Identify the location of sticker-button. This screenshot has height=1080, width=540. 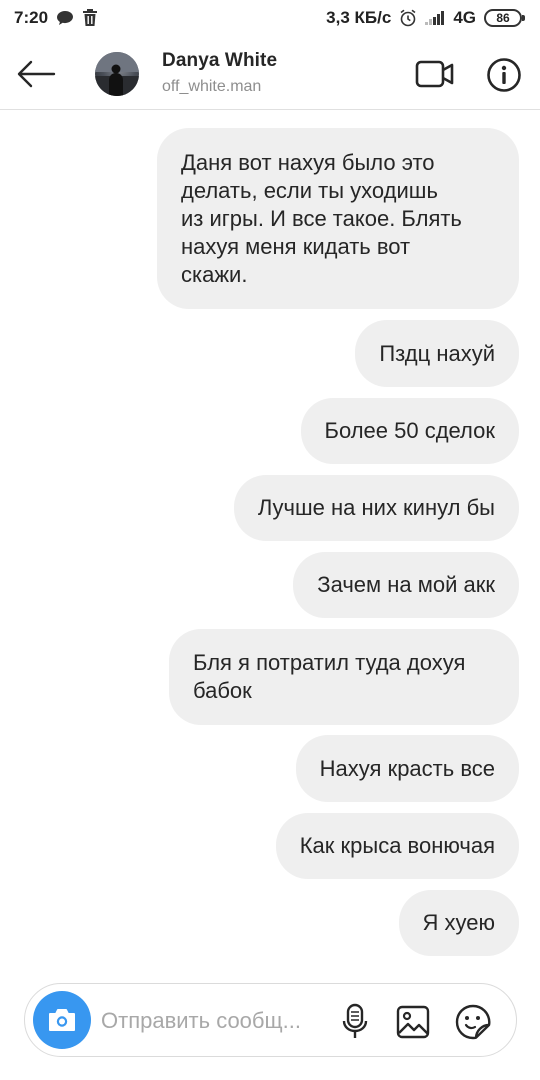
(473, 1022).